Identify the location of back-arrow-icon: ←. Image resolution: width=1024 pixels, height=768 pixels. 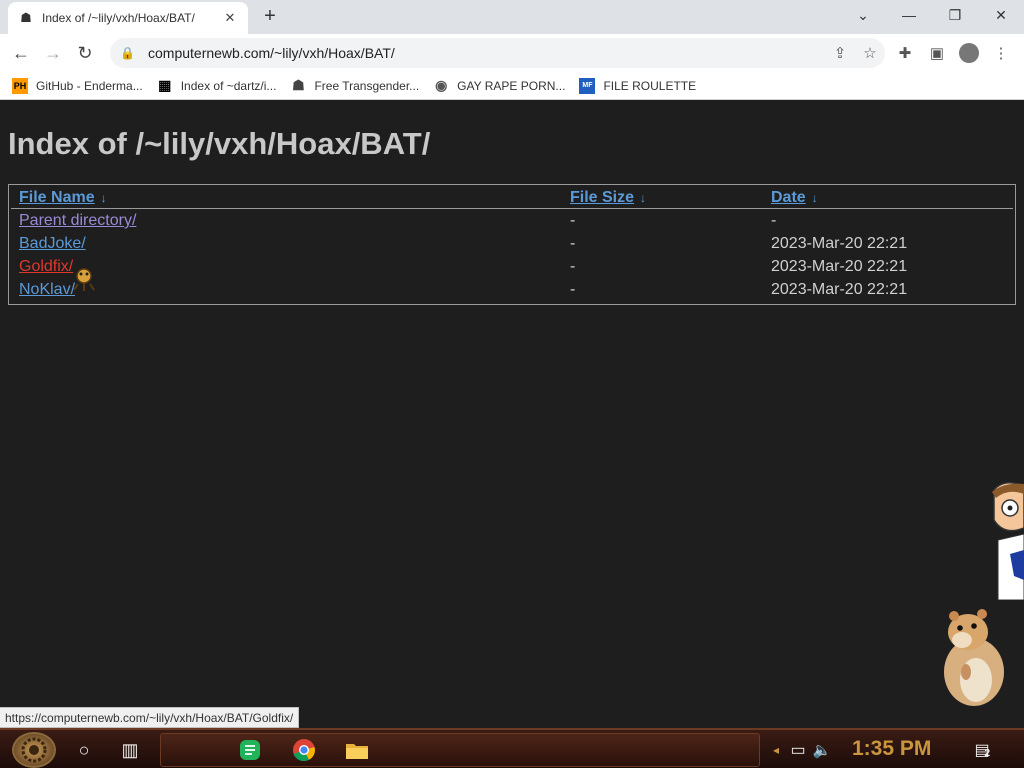
(21, 53).